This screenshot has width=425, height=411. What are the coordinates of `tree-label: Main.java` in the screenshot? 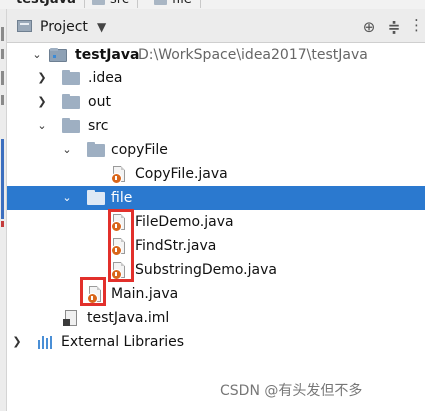 It's located at (145, 294).